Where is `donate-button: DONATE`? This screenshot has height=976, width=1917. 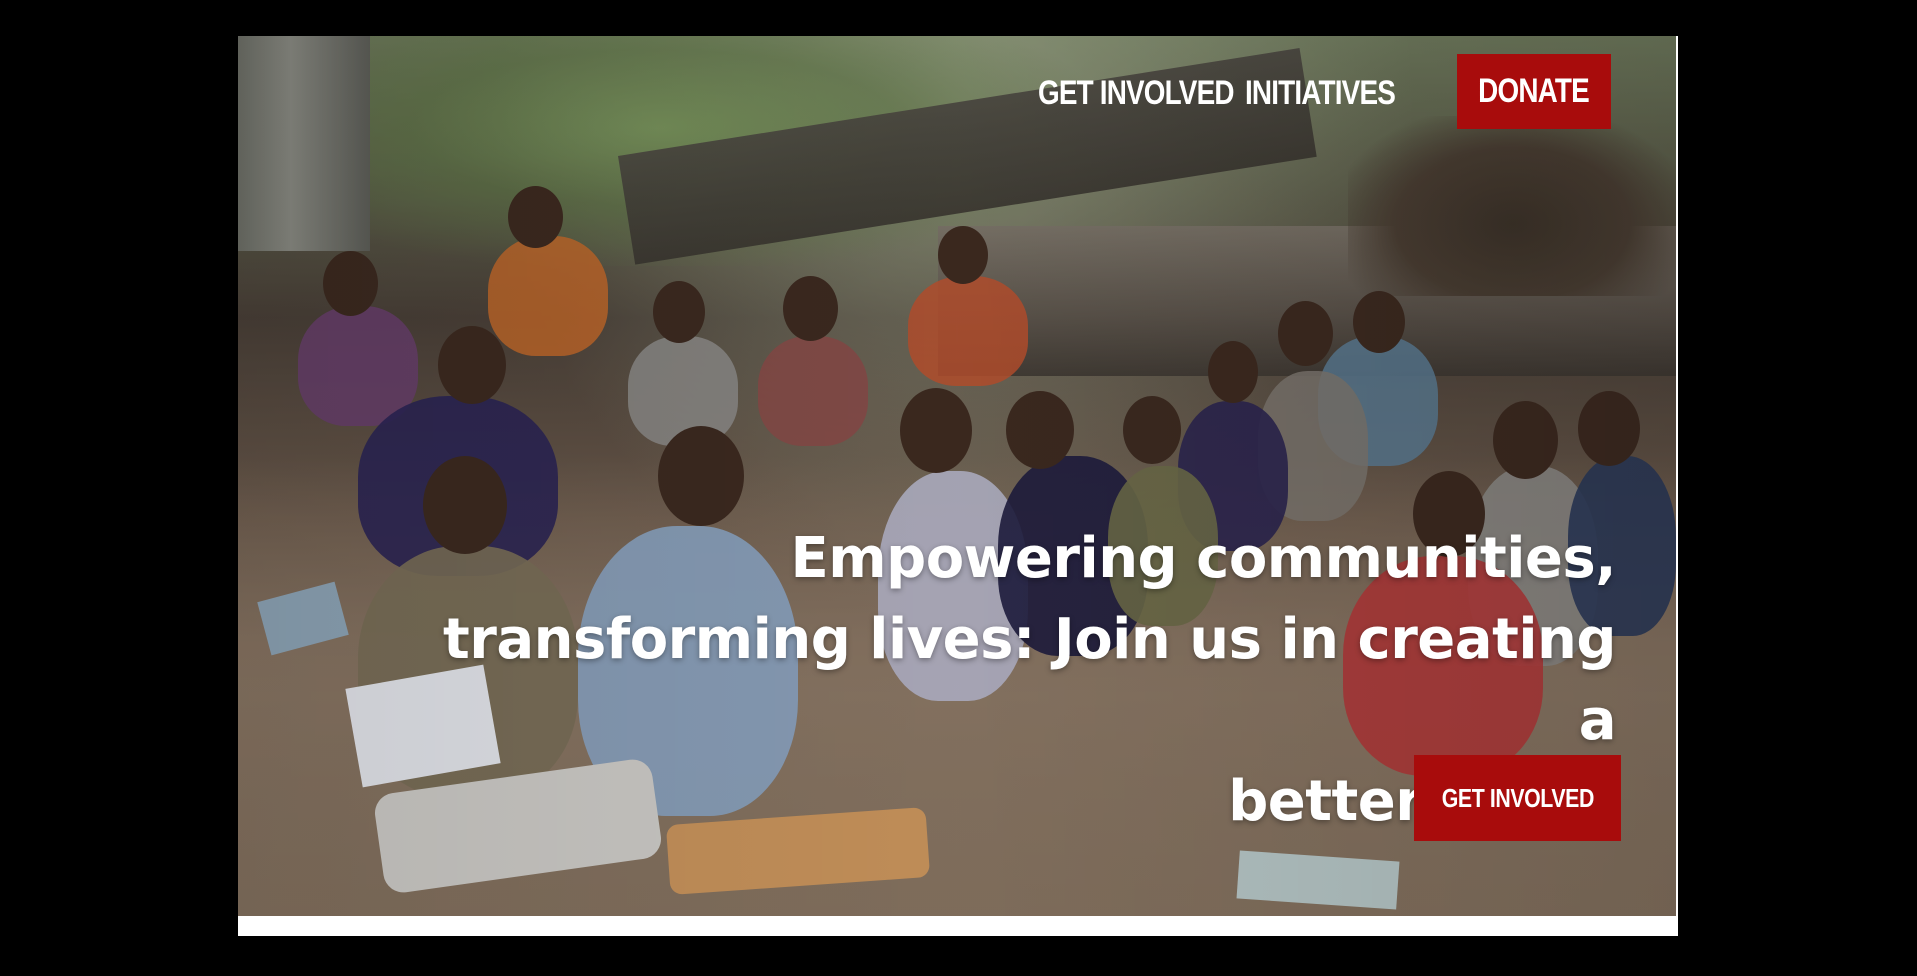
donate-button: DONATE is located at coordinates (1534, 91).